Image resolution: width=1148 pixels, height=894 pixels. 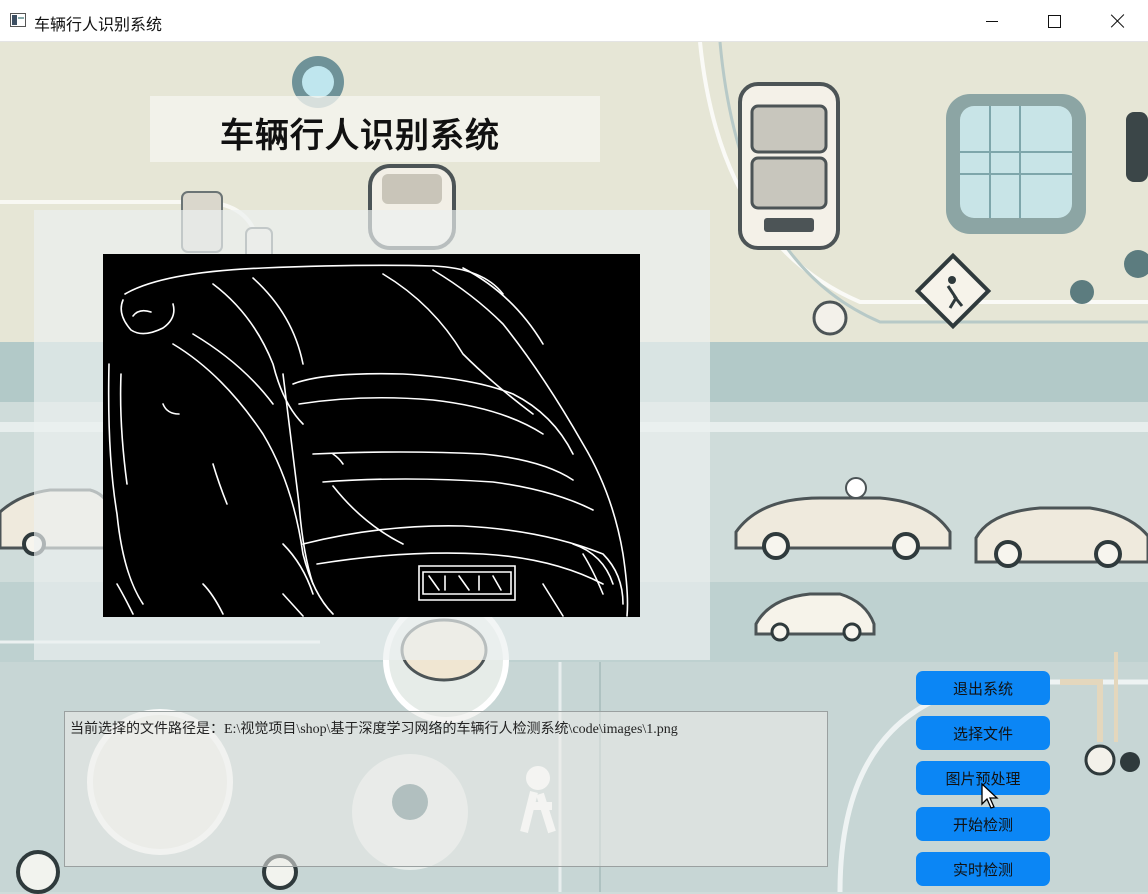 I want to click on close-icon, so click(x=1118, y=21).